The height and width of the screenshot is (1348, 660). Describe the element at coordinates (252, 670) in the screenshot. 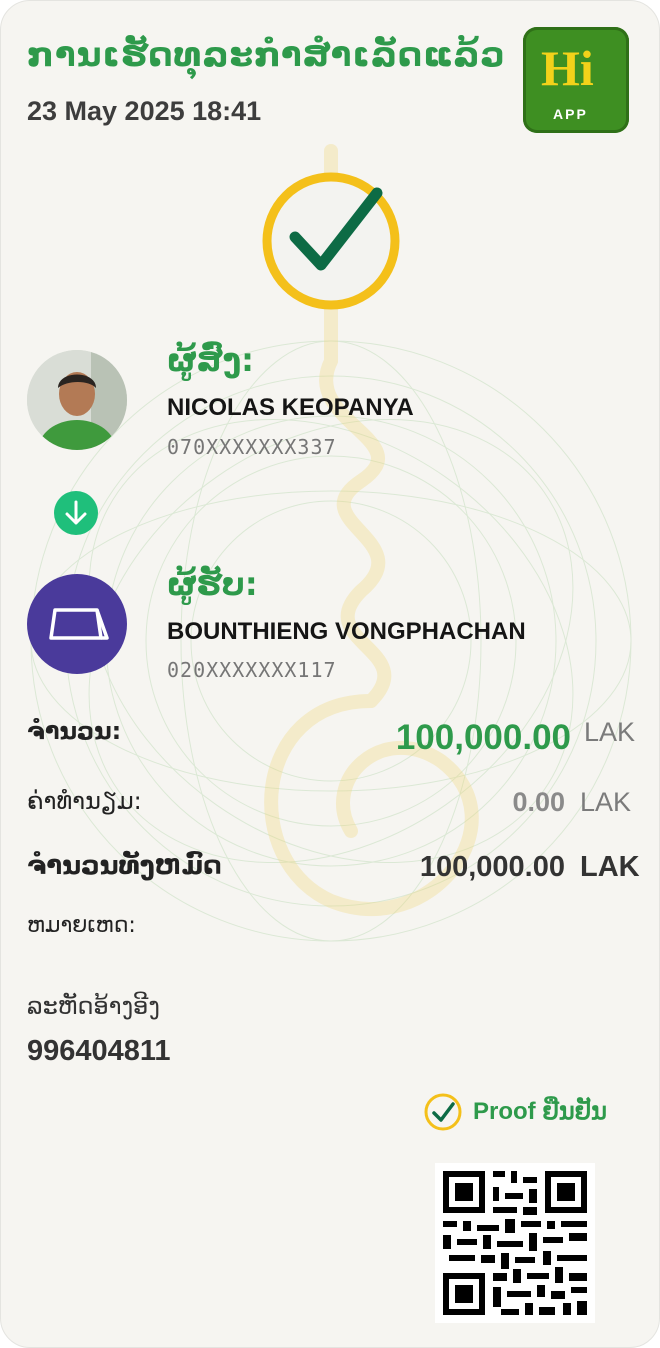

I see `receiver-account: 020XXXXXXX117` at that location.